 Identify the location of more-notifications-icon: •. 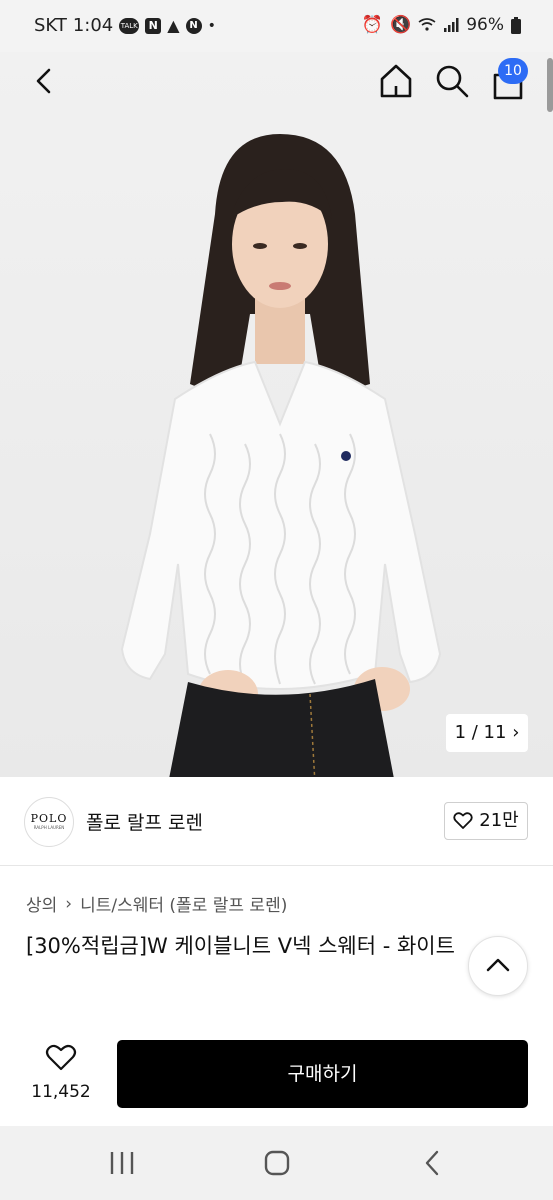
(211, 25).